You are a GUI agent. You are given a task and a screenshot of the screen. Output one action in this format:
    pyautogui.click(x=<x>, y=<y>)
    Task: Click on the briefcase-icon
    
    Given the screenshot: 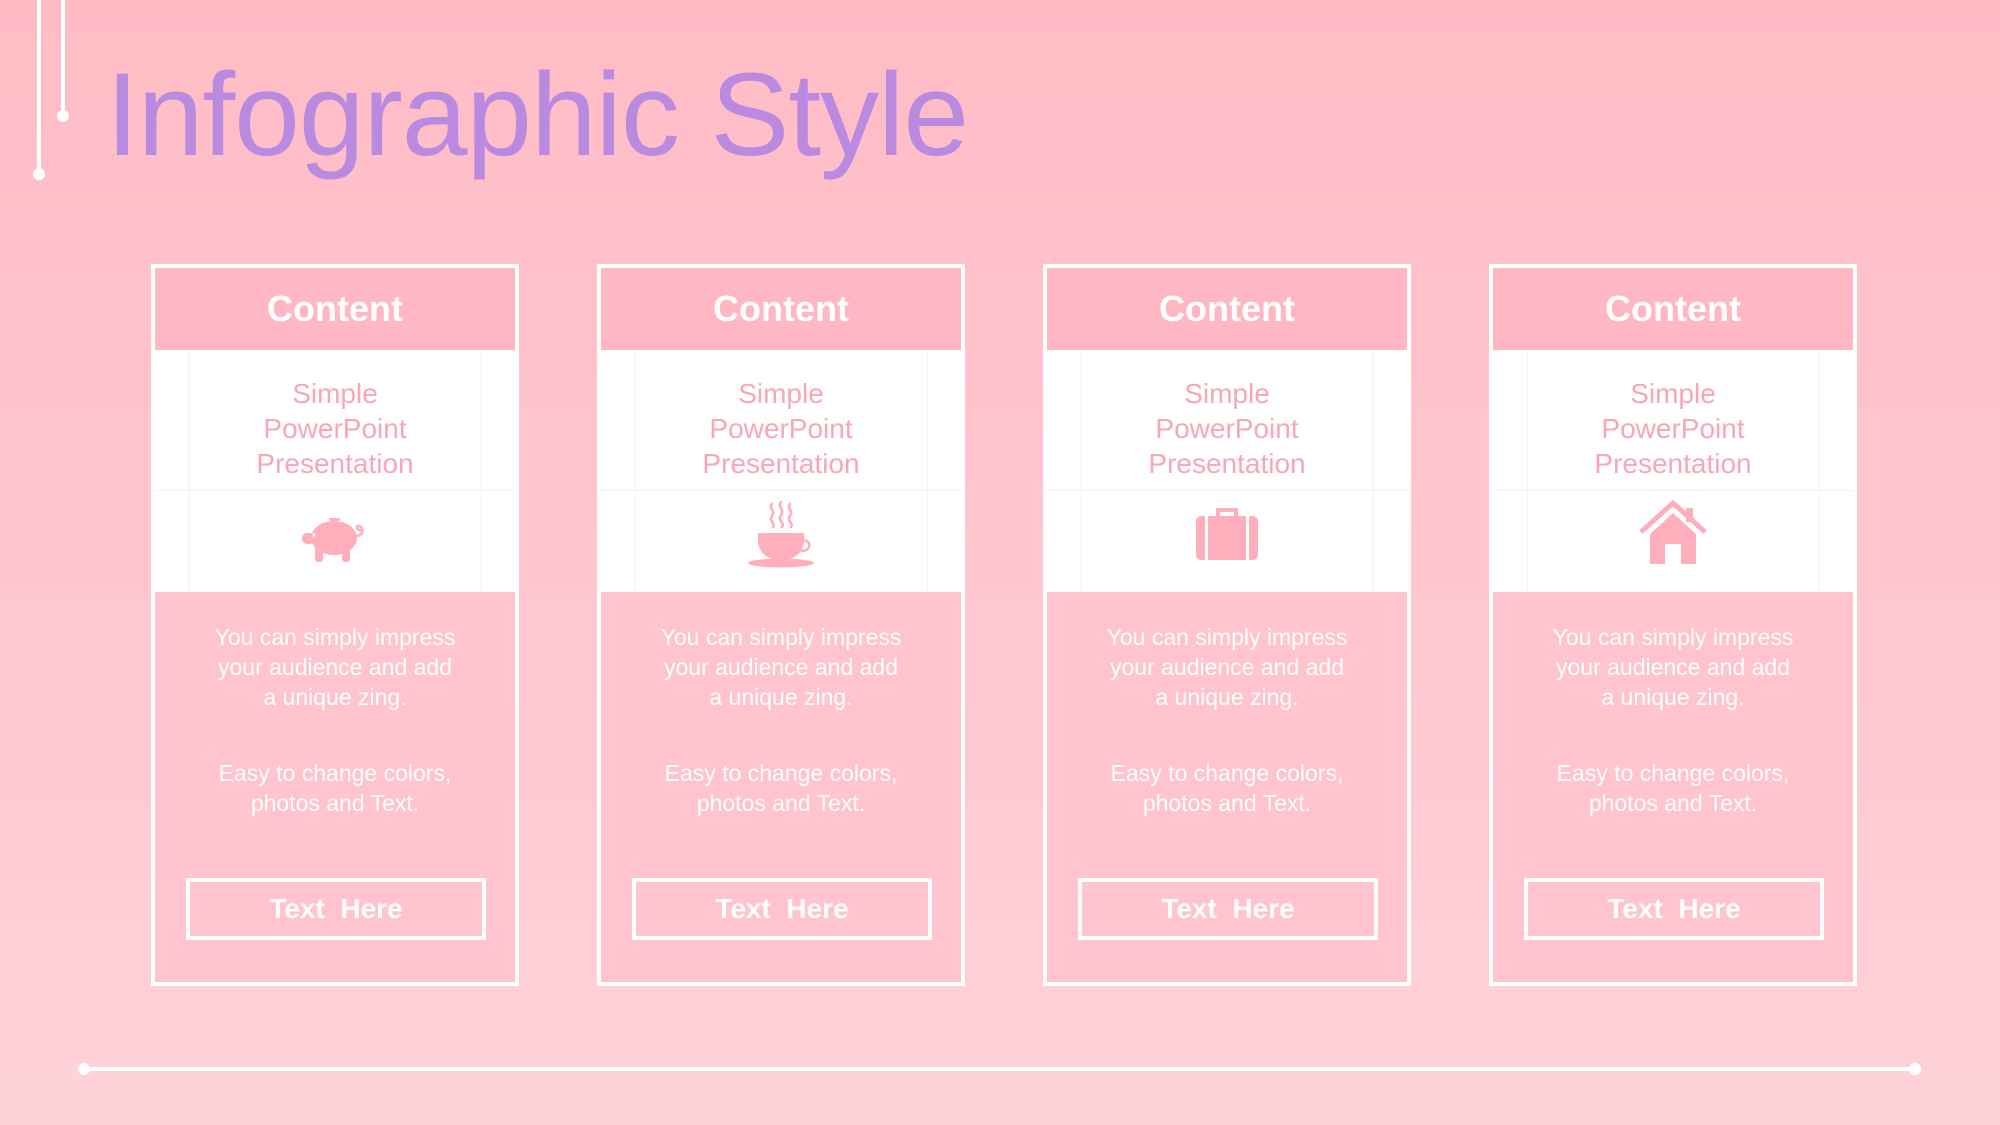 What is the action you would take?
    pyautogui.click(x=1227, y=535)
    